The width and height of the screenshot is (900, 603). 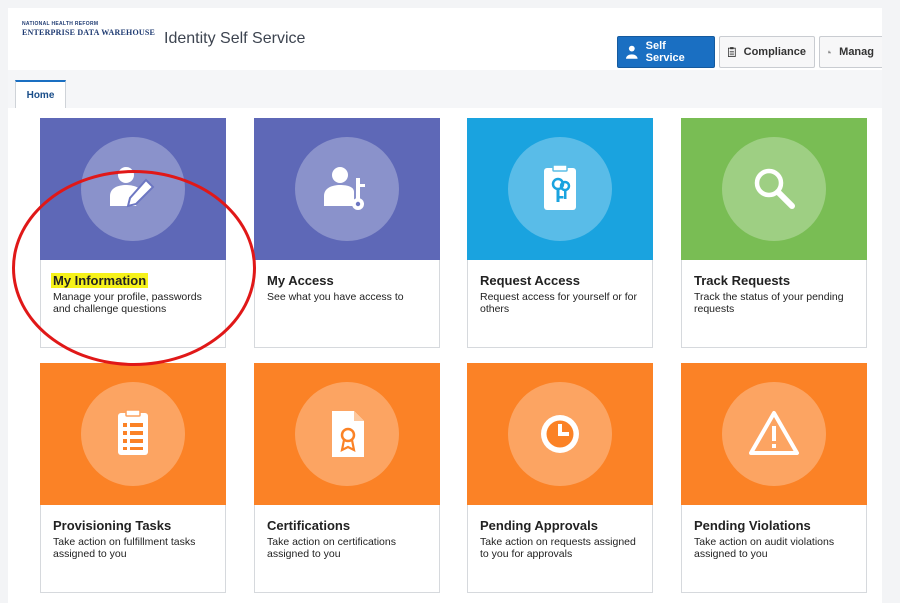 What do you see at coordinates (309, 525) in the screenshot?
I see `card-title: Certifications` at bounding box center [309, 525].